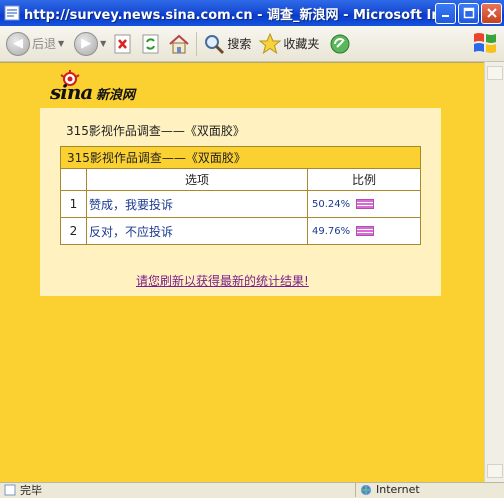  What do you see at coordinates (364, 179) in the screenshot?
I see `col-ratio-header: 比例` at bounding box center [364, 179].